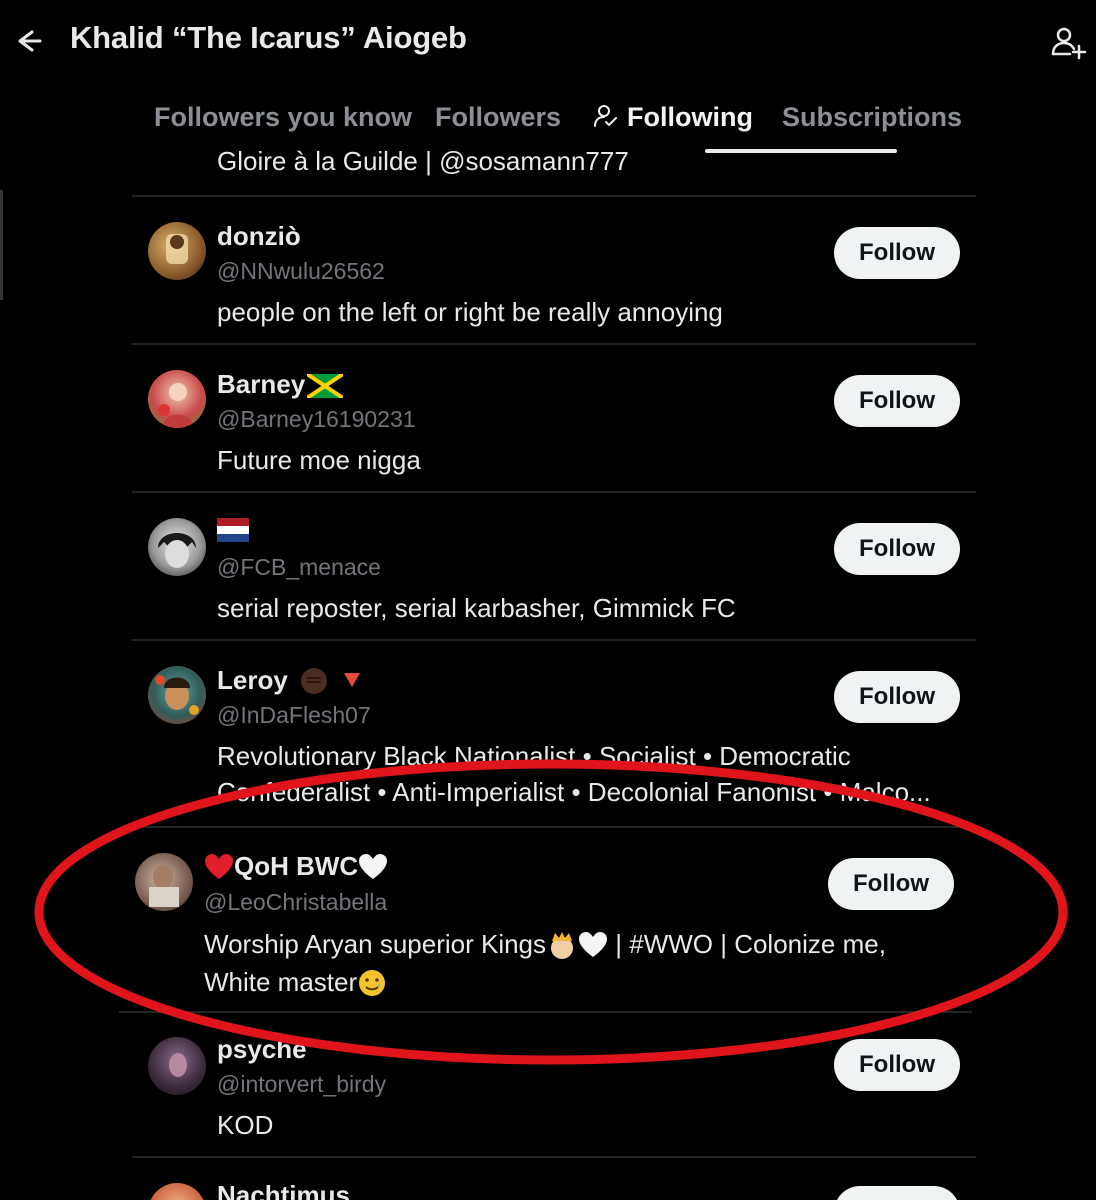 This screenshot has width=1096, height=1200. What do you see at coordinates (548, 40) in the screenshot?
I see `top-bar: Khalid “The Icarus” Aiogeb` at bounding box center [548, 40].